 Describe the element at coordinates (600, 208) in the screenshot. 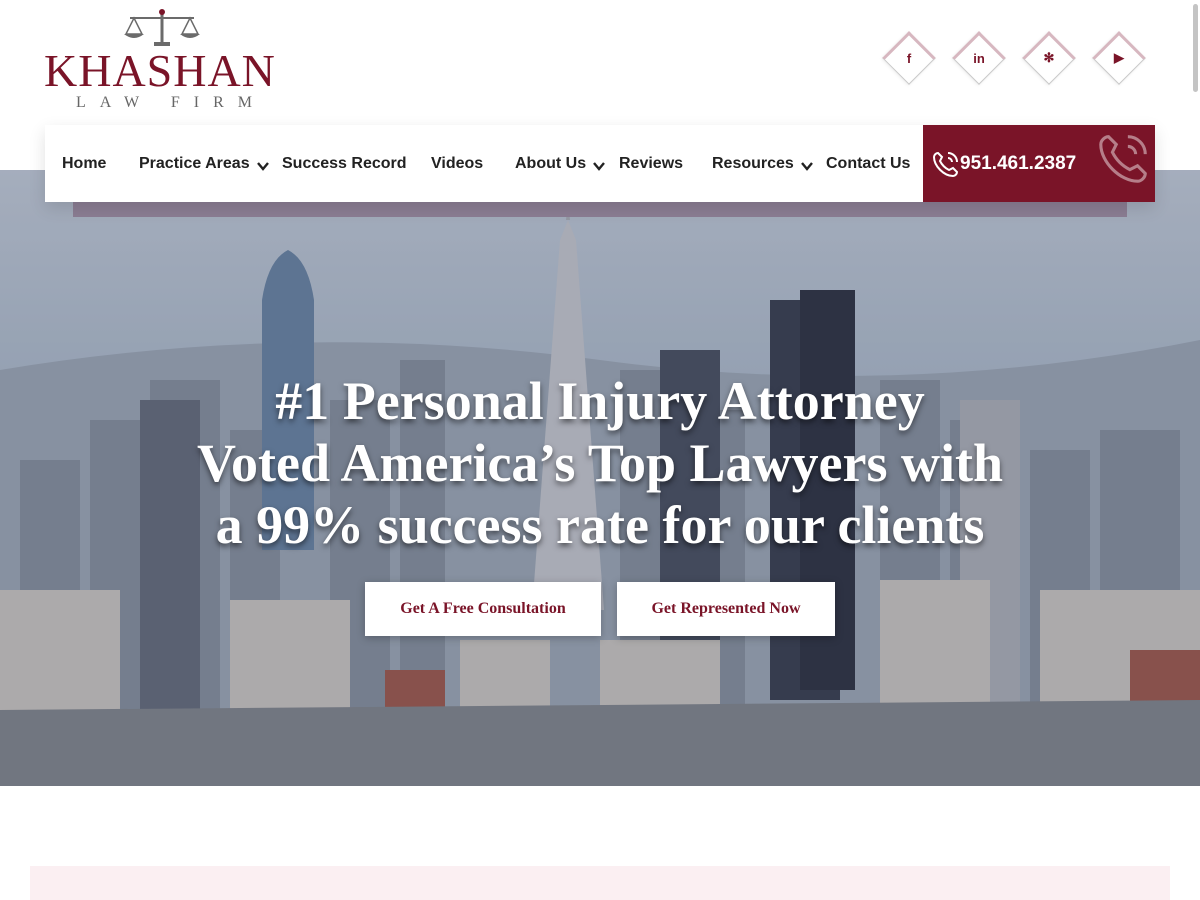

I see `nav-underlay` at that location.